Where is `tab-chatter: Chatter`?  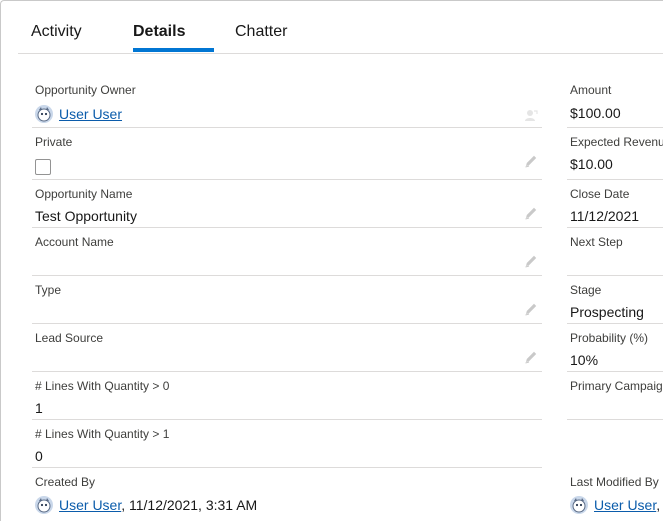 tab-chatter: Chatter is located at coordinates (261, 32).